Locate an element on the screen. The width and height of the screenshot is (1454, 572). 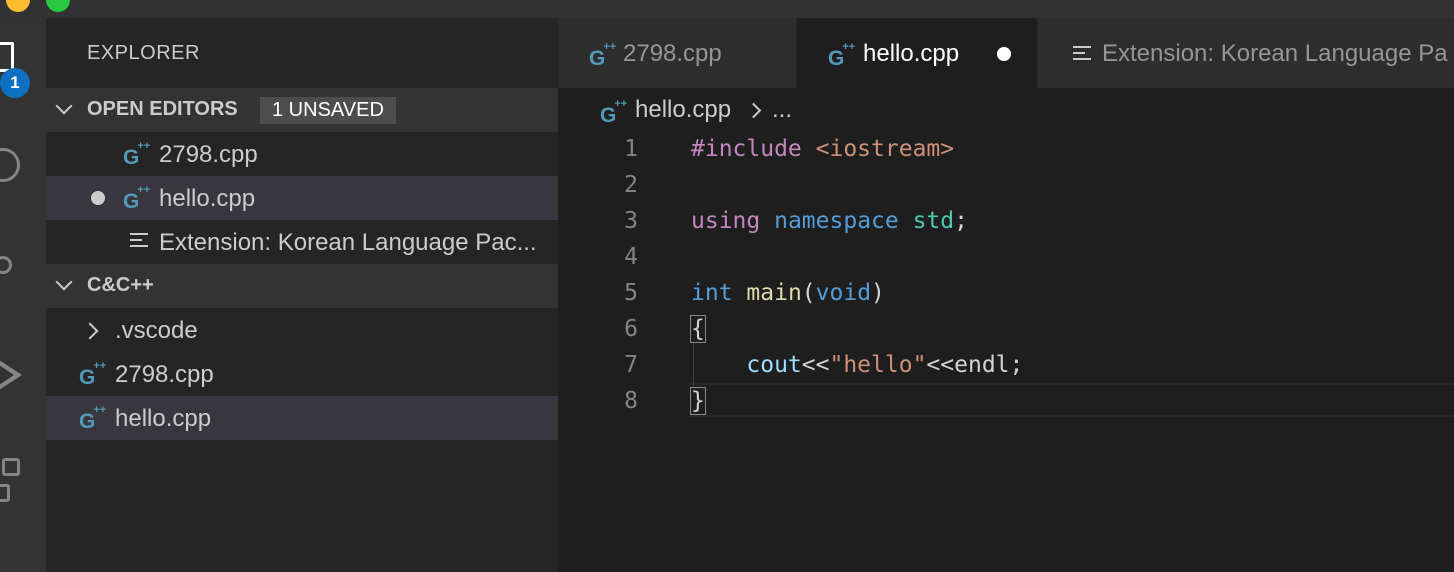
code-line-8: } is located at coordinates (698, 401).